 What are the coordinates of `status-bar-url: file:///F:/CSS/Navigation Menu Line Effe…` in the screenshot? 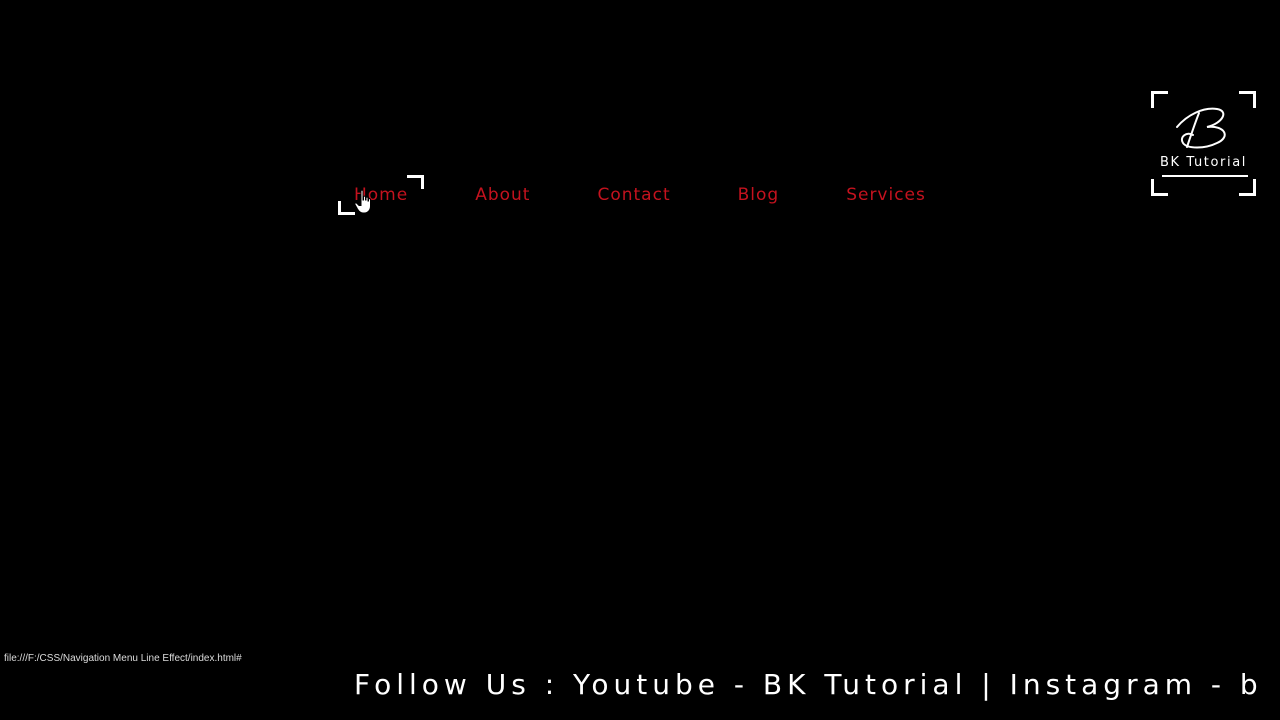 It's located at (123, 658).